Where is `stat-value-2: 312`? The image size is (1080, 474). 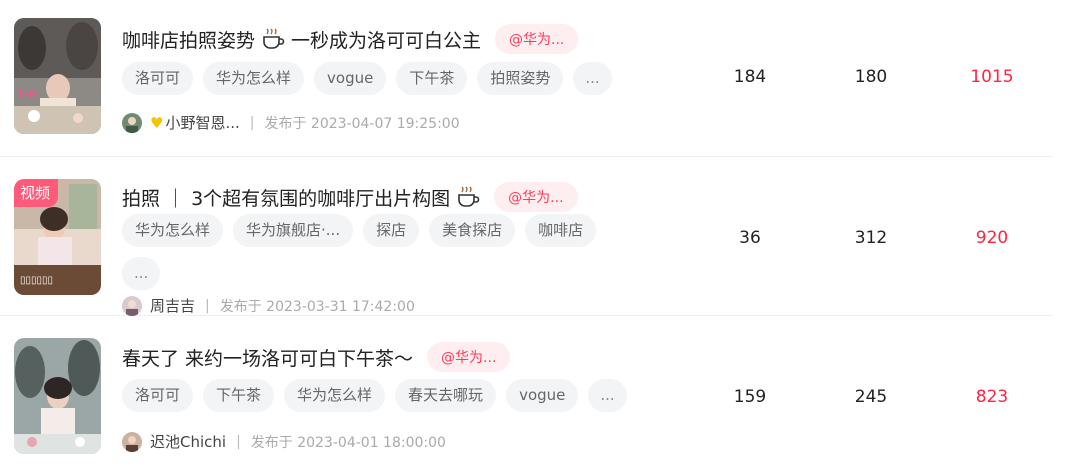 stat-value-2: 312 is located at coordinates (871, 238).